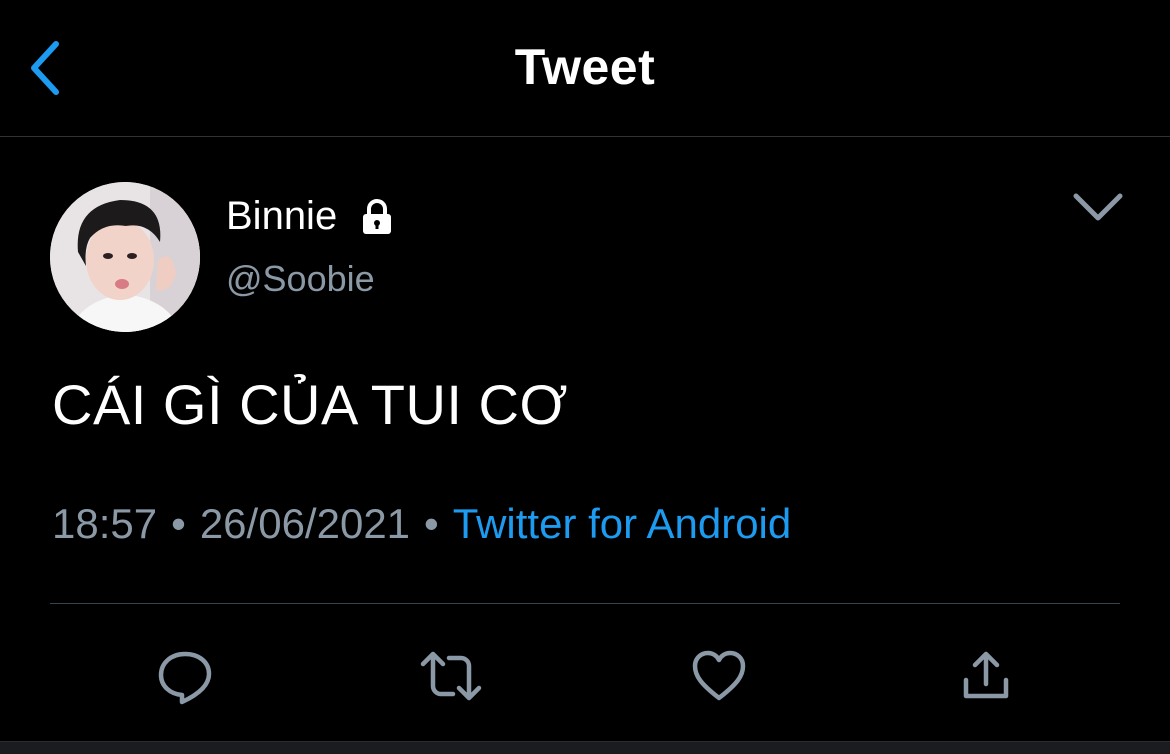 The width and height of the screenshot is (1170, 754). What do you see at coordinates (585, 603) in the screenshot?
I see `divider` at bounding box center [585, 603].